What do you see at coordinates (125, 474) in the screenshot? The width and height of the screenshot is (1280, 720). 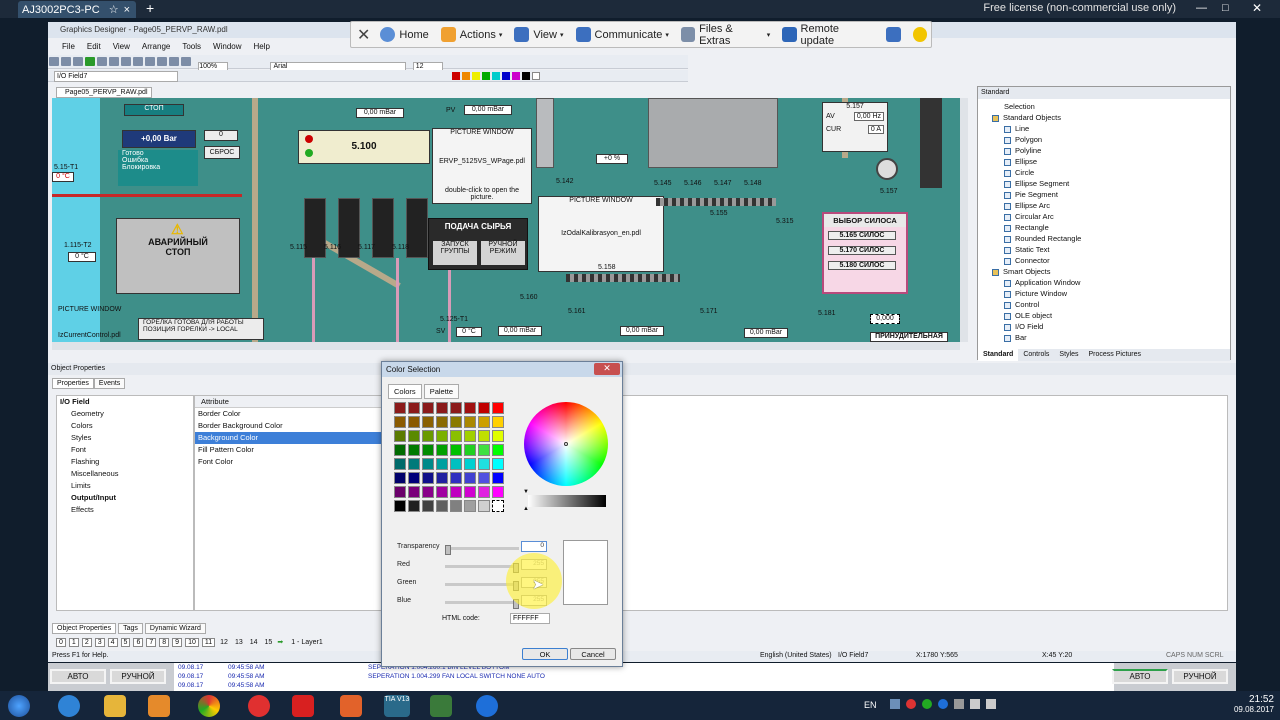 I see `tree-miscellaneous: Miscellaneous` at bounding box center [125, 474].